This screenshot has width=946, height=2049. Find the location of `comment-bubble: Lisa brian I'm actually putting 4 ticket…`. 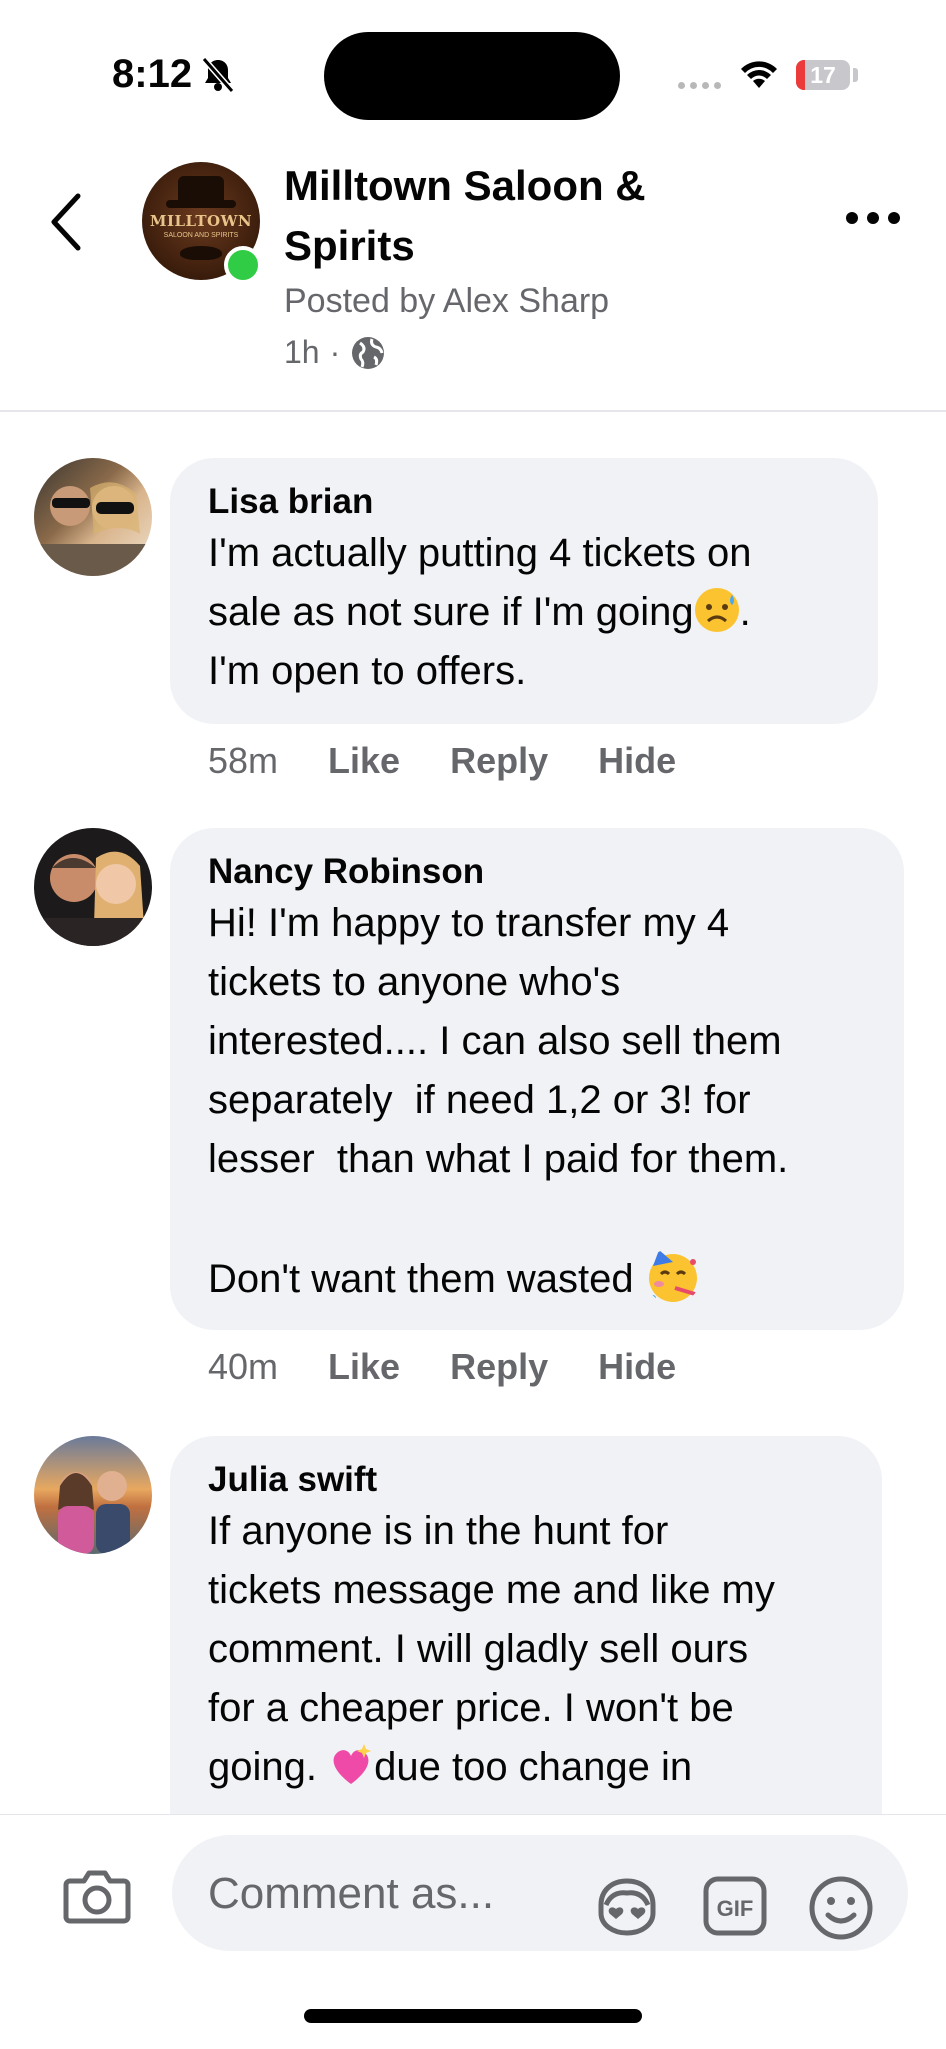

comment-bubble: Lisa brian I'm actually putting 4 ticket… is located at coordinates (524, 591).